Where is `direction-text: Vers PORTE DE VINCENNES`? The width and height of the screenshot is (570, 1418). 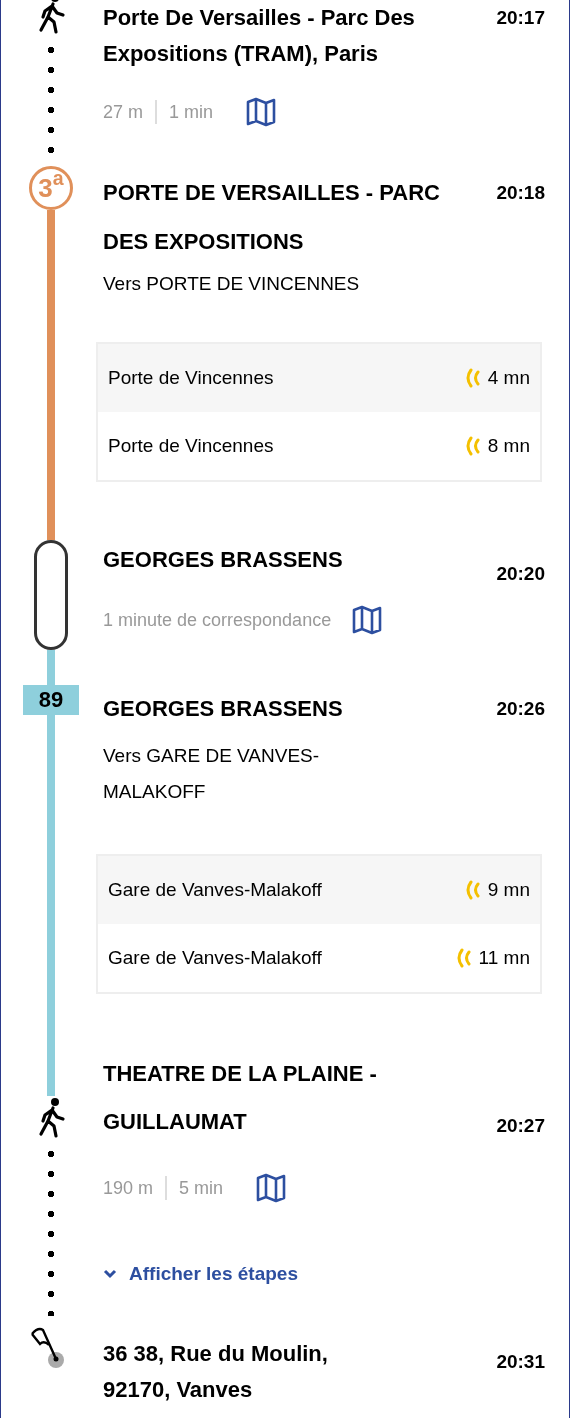
direction-text: Vers PORTE DE VINCENNES is located at coordinates (232, 284).